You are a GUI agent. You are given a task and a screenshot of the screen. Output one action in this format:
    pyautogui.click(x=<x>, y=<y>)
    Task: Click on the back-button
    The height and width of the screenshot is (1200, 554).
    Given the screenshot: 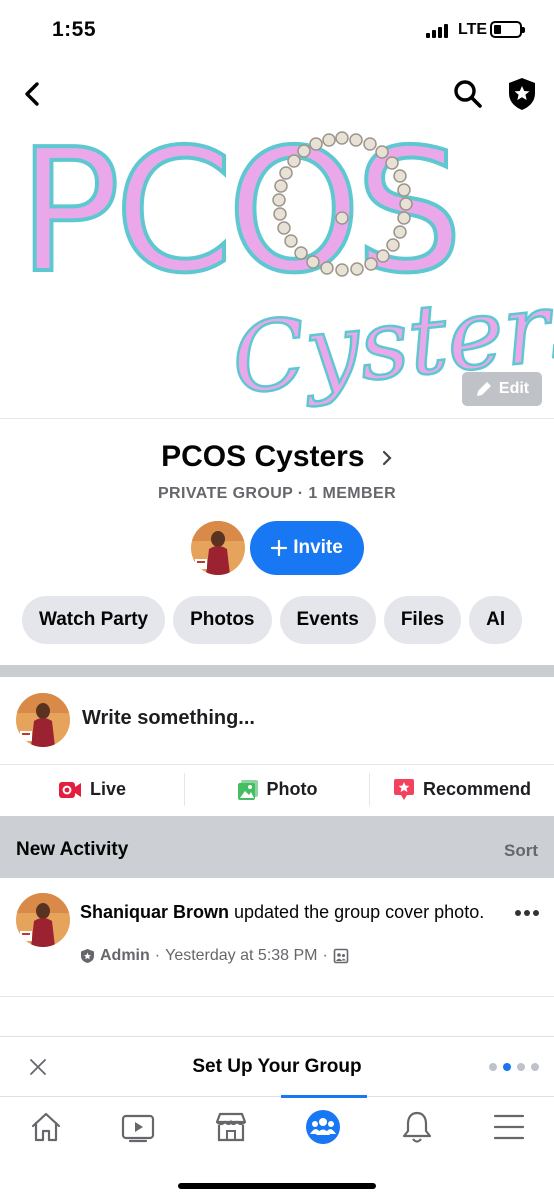 What is the action you would take?
    pyautogui.click(x=33, y=94)
    